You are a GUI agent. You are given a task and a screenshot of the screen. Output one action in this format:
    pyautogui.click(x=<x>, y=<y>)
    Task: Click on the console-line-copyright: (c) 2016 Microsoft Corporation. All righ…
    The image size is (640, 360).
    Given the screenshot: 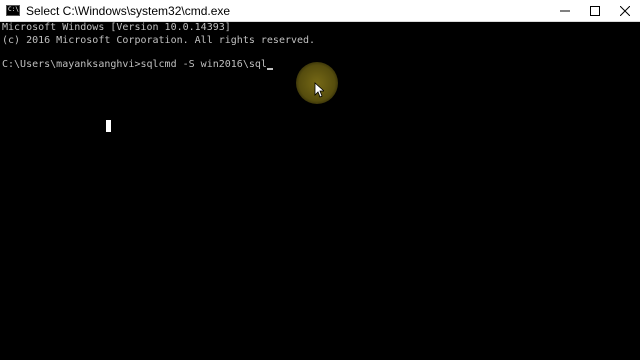 What is the action you would take?
    pyautogui.click(x=159, y=40)
    